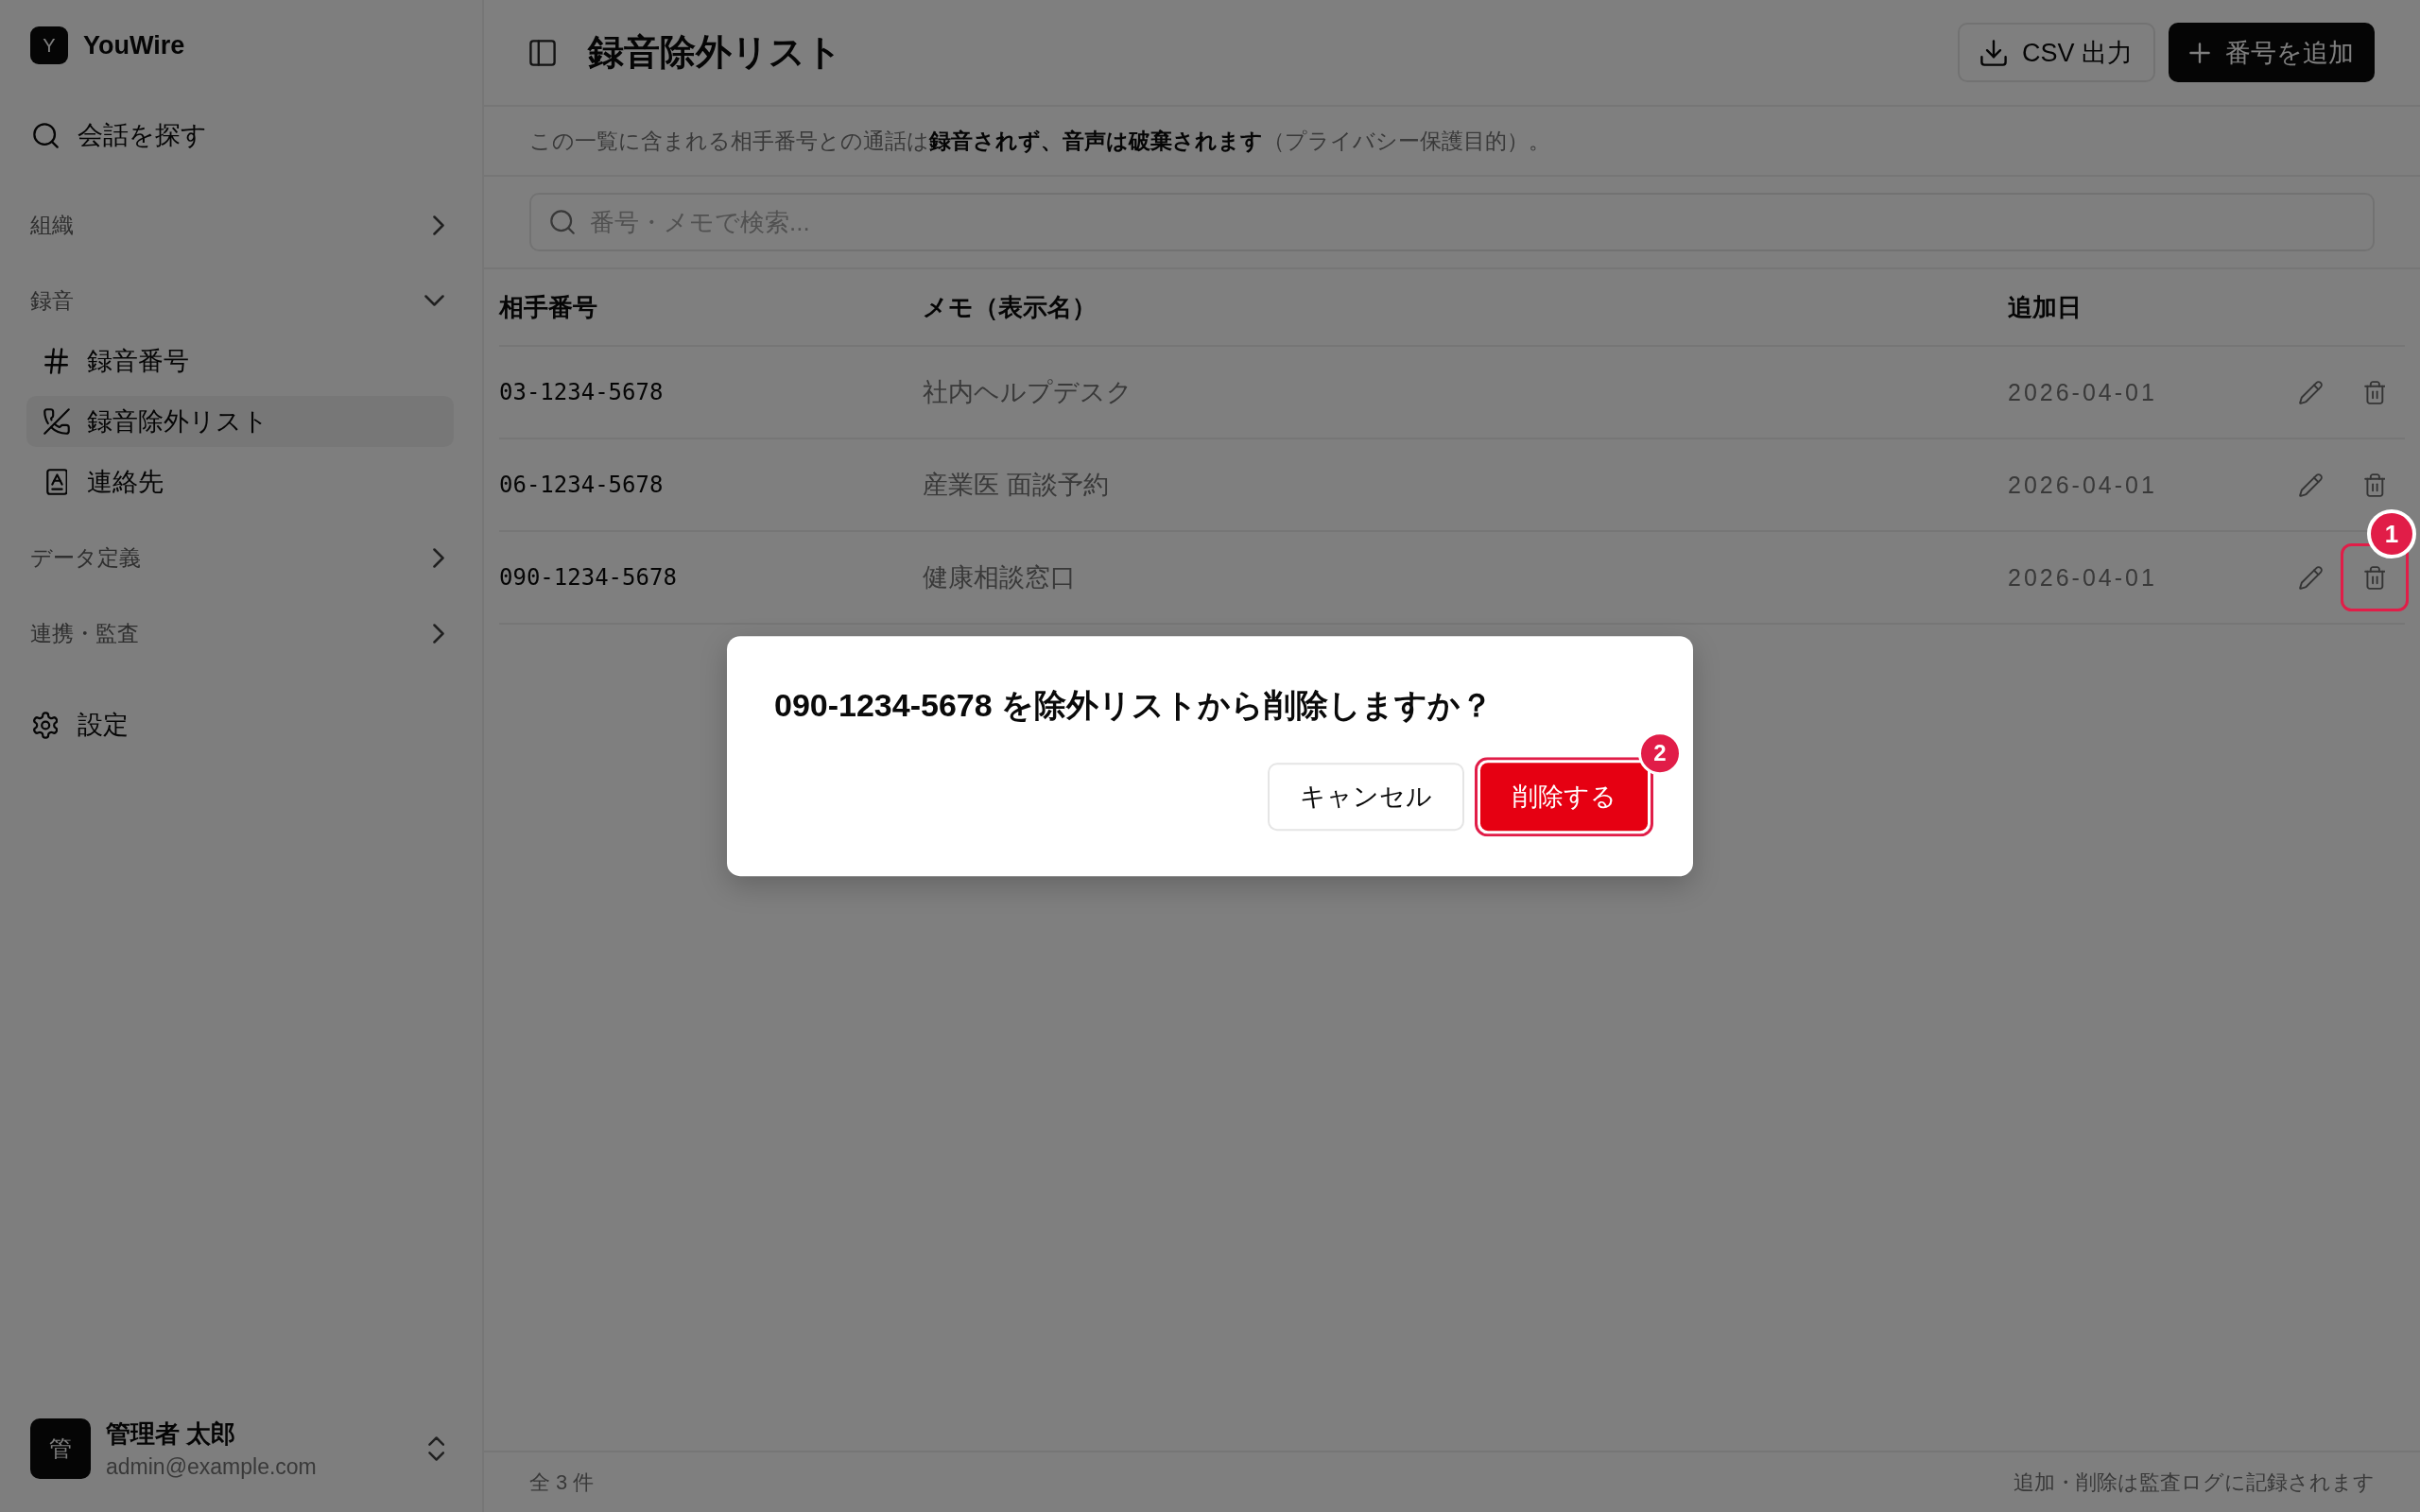 The image size is (2420, 1512). What do you see at coordinates (434, 300) in the screenshot?
I see `chevron-down-icon` at bounding box center [434, 300].